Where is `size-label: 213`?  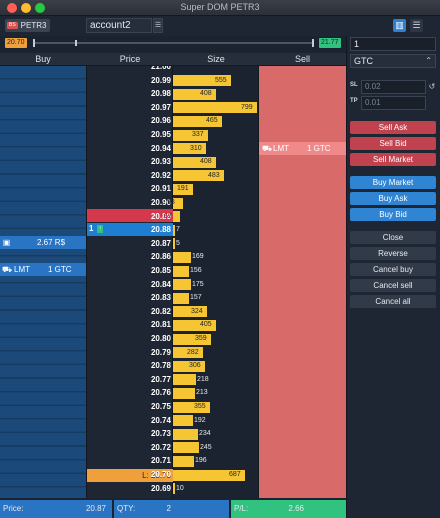
size-label: 213 is located at coordinates (202, 393).